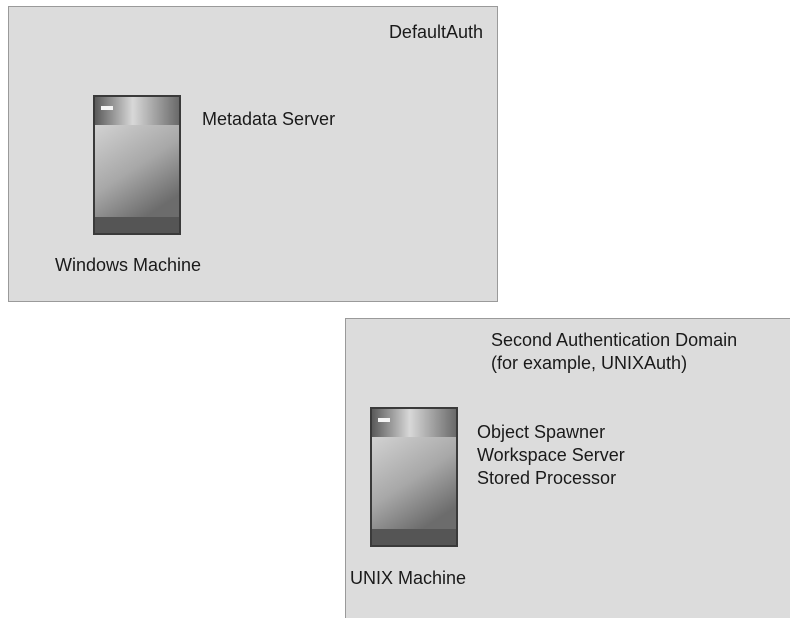  Describe the element at coordinates (269, 119) in the screenshot. I see `server-label: Metadata Server` at that location.